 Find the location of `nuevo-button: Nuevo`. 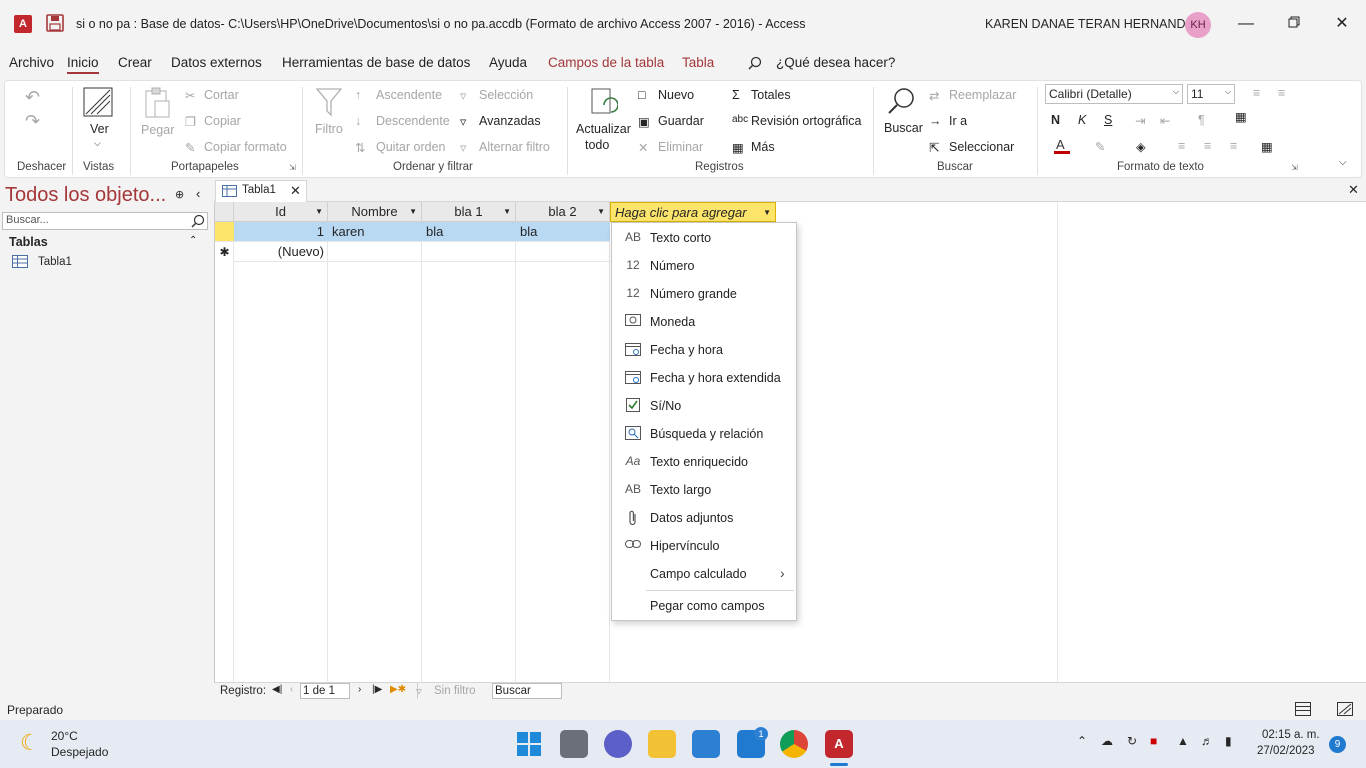

nuevo-button: Nuevo is located at coordinates (676, 95).